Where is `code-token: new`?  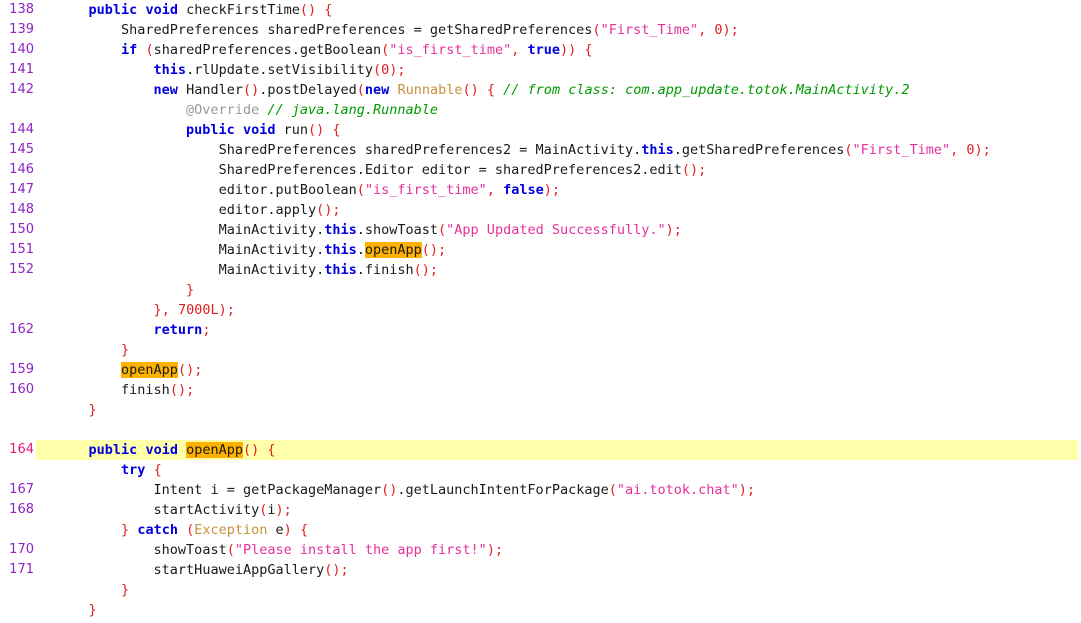 code-token: new is located at coordinates (165, 90).